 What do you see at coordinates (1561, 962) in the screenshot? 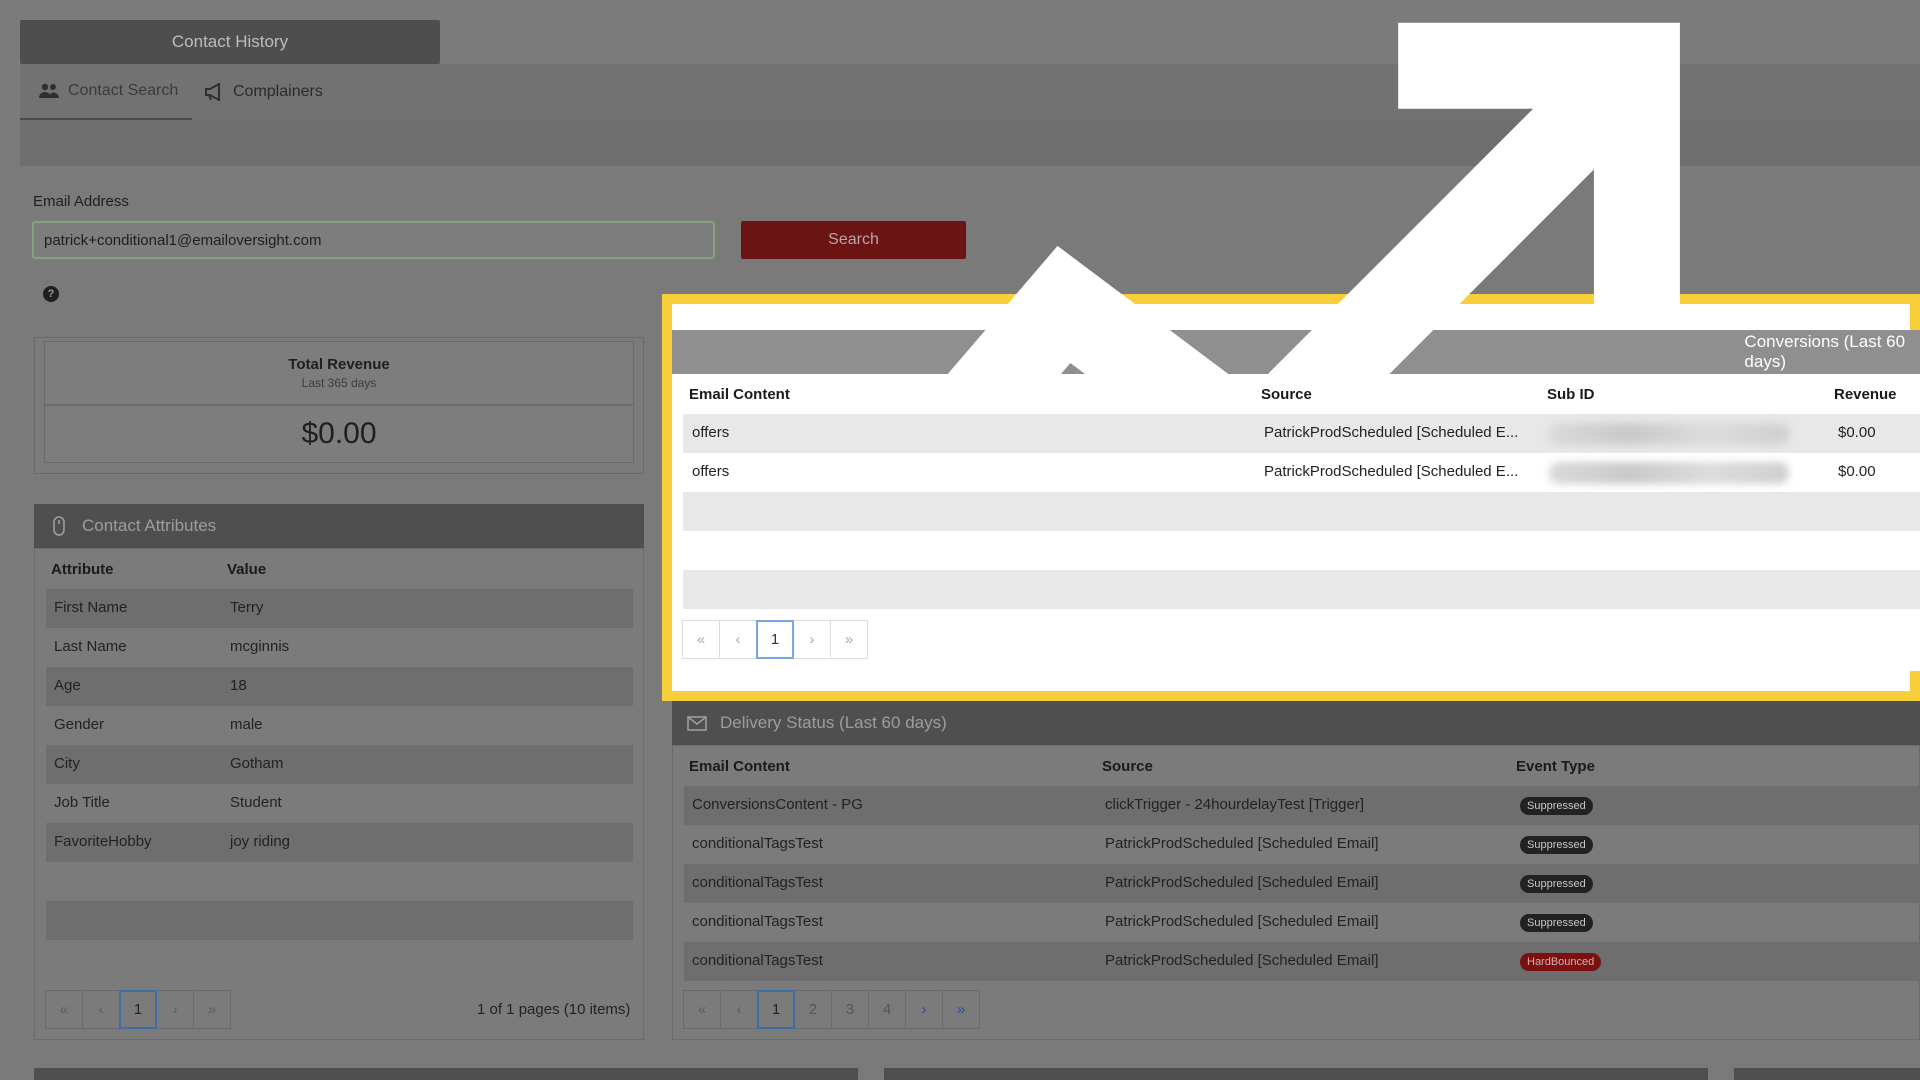
I see `status-badge: HardBounced` at bounding box center [1561, 962].